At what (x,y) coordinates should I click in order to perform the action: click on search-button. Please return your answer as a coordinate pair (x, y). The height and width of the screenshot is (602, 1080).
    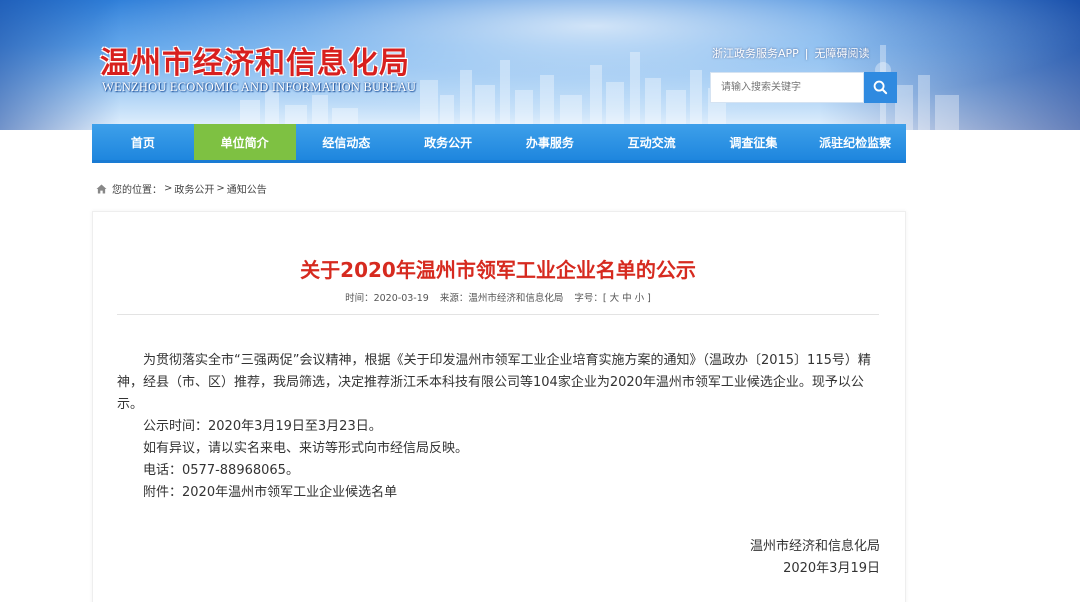
    Looking at the image, I should click on (880, 87).